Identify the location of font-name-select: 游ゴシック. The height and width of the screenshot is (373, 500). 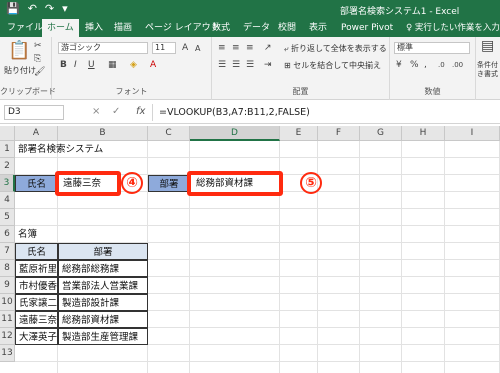
(103, 48).